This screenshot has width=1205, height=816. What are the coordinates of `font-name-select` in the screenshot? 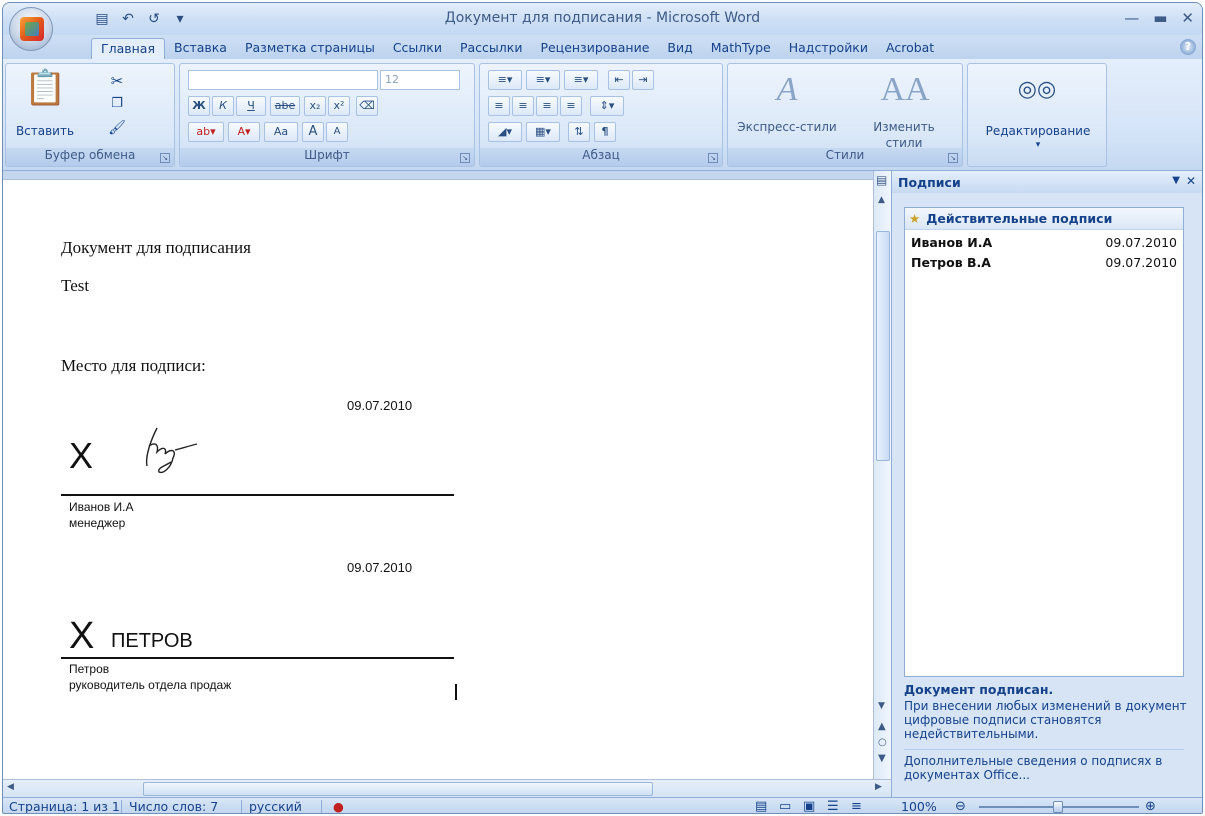 It's located at (283, 80).